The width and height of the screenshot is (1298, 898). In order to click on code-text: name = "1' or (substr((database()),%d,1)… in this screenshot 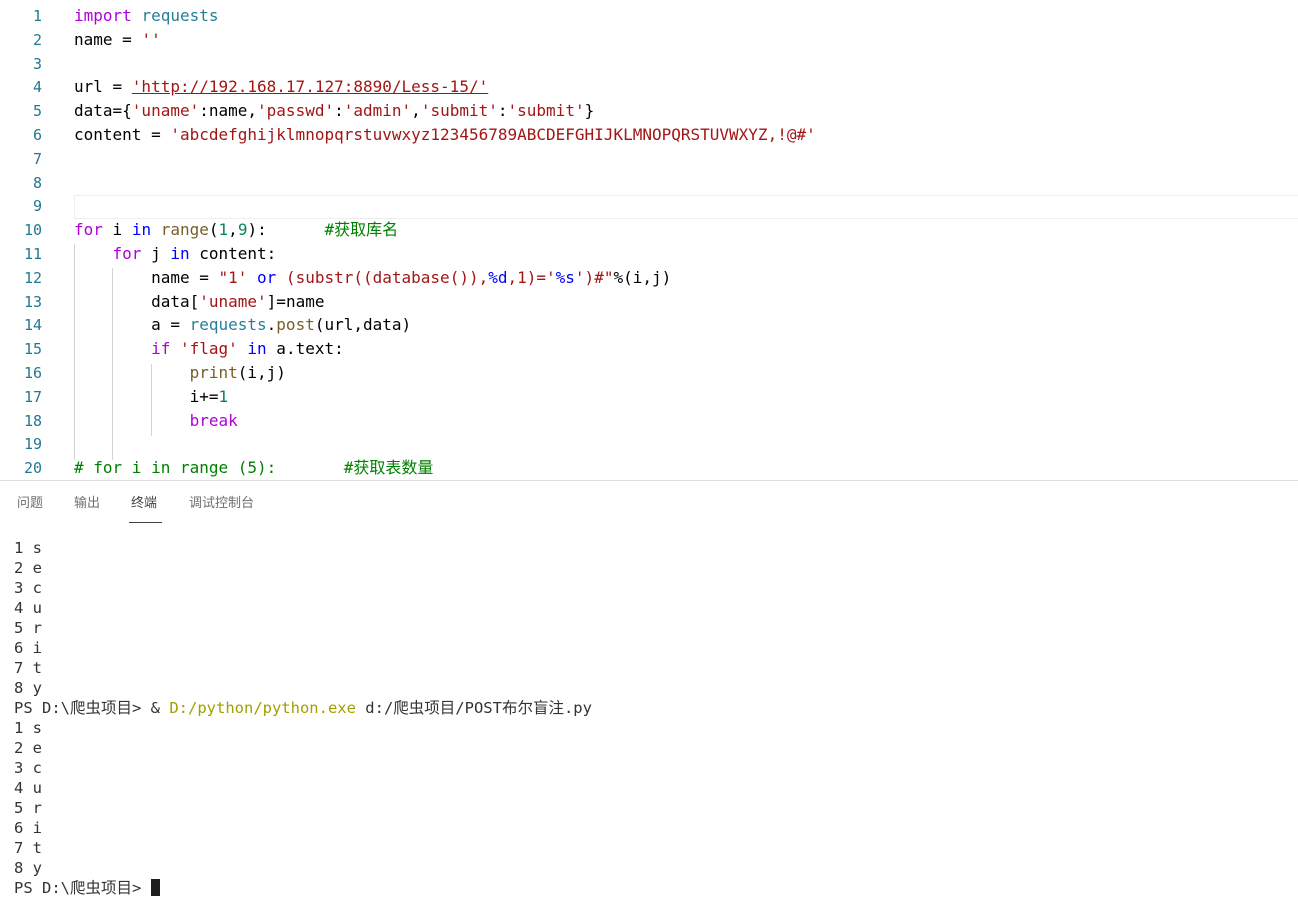, I will do `click(372, 278)`.